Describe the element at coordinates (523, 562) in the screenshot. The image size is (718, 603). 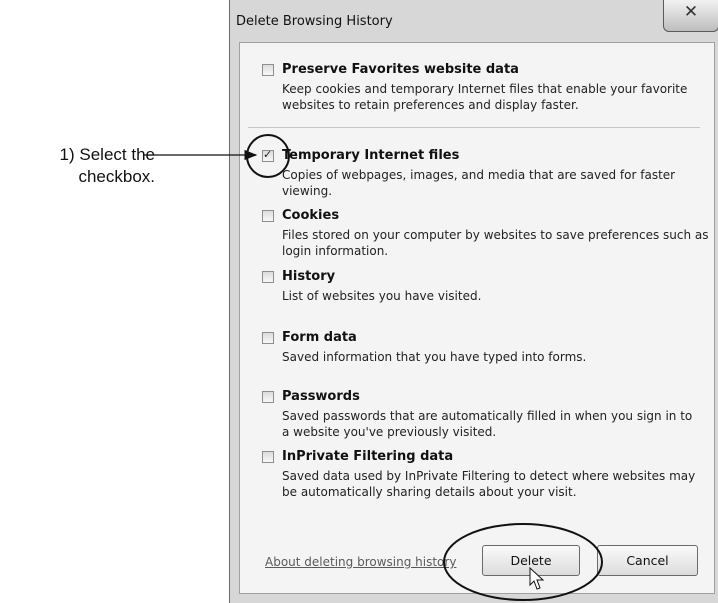
I see `delete-button-highlight-circle` at that location.